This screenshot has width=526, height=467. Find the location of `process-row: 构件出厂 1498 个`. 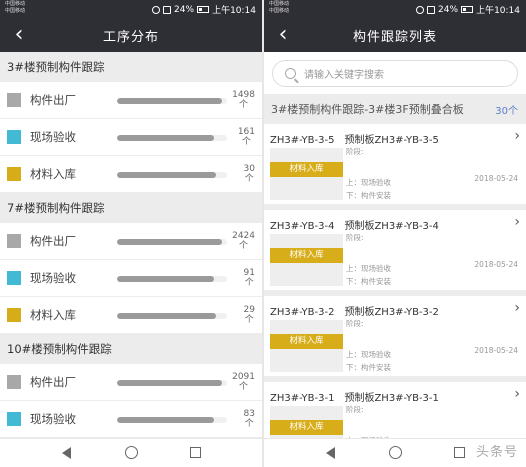

process-row: 构件出厂 1498 个 is located at coordinates (131, 100).